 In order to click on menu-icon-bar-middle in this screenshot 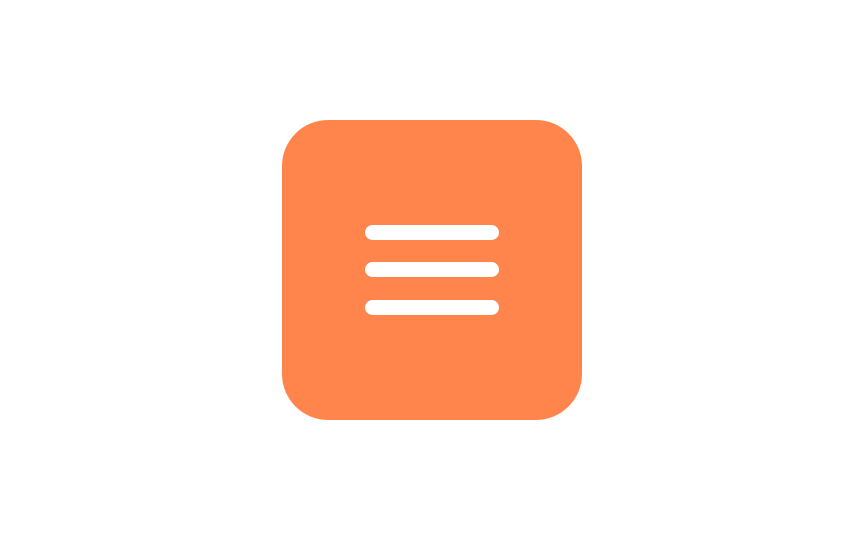, I will do `click(432, 269)`.